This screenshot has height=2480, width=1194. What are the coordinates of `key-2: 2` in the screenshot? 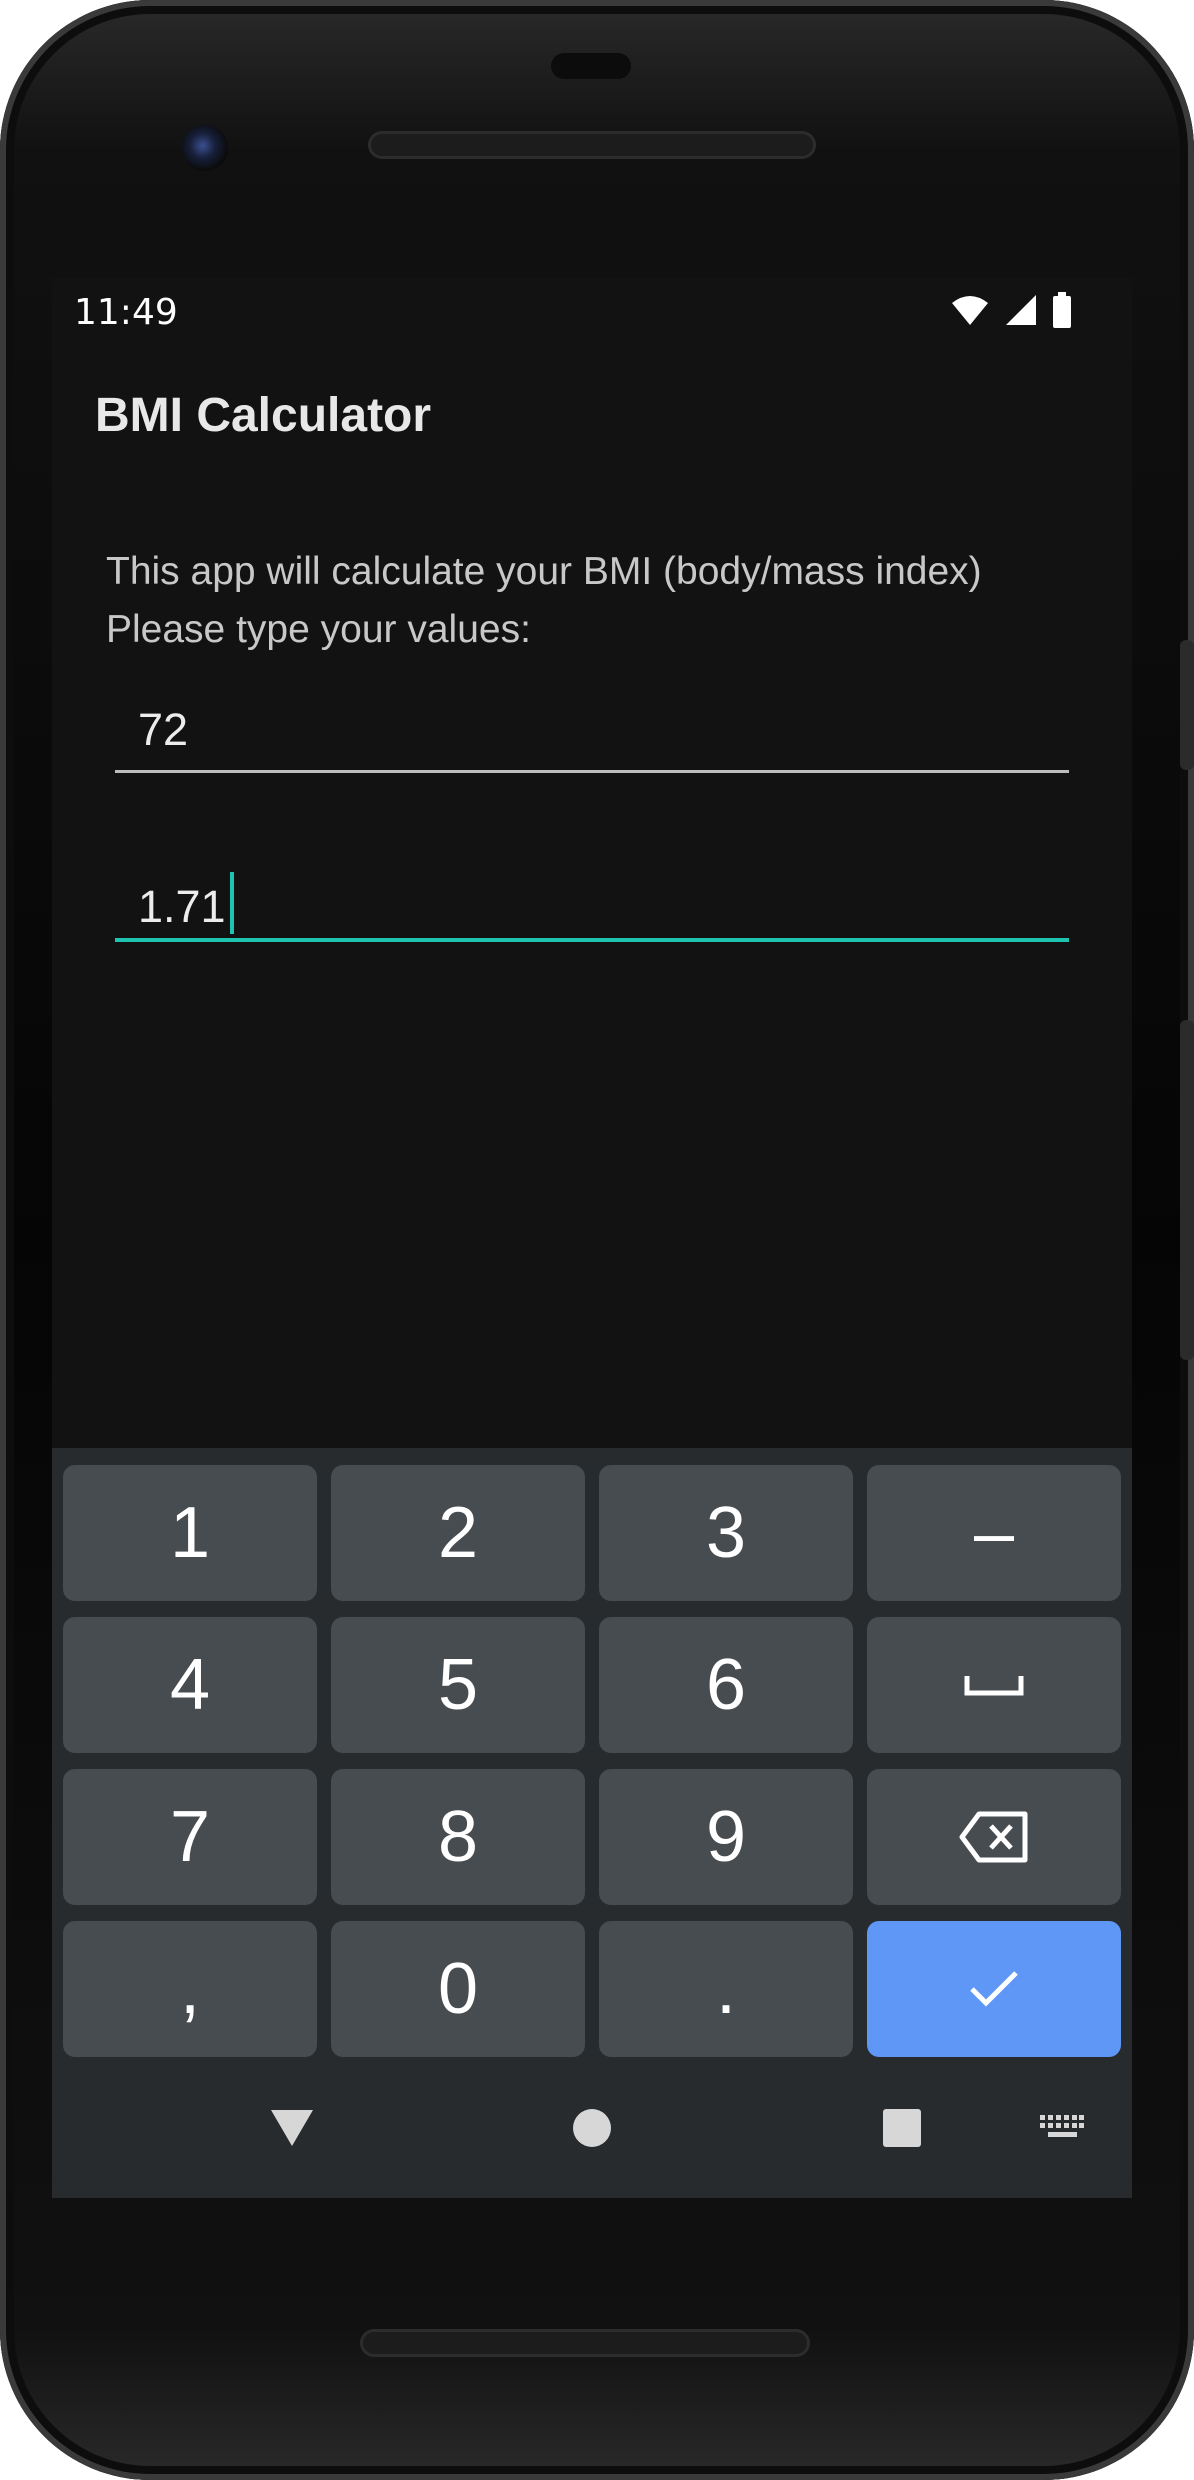 It's located at (458, 1533).